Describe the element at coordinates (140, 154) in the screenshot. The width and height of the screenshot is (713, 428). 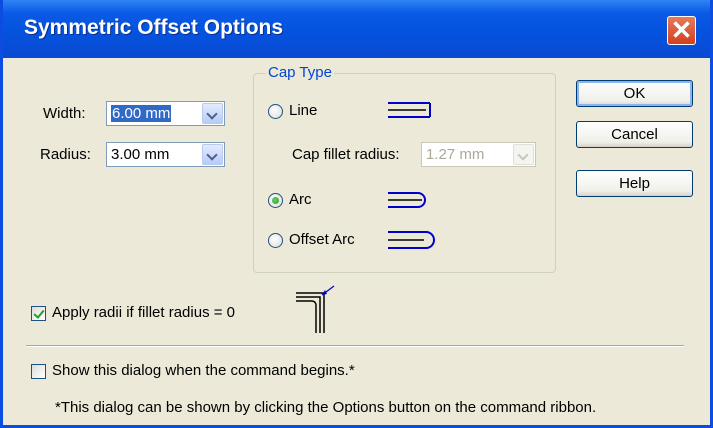
I see `radius-value: 3.00 mm` at that location.